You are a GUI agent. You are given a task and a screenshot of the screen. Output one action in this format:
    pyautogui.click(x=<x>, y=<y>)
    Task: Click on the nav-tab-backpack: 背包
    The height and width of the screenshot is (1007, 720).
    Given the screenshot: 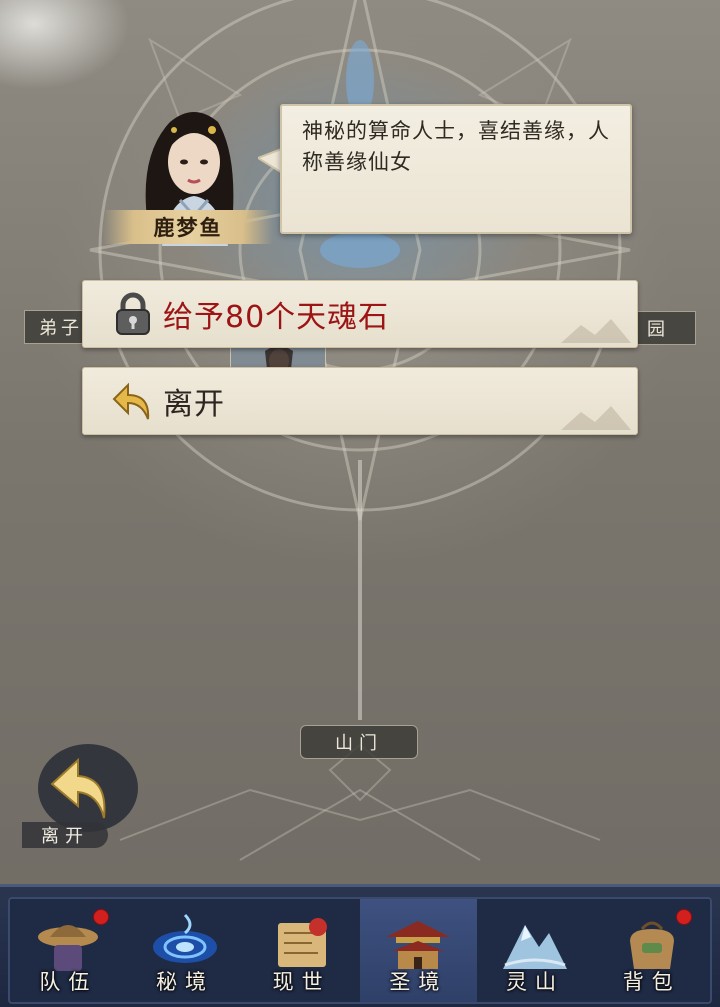 What is the action you would take?
    pyautogui.click(x=651, y=950)
    